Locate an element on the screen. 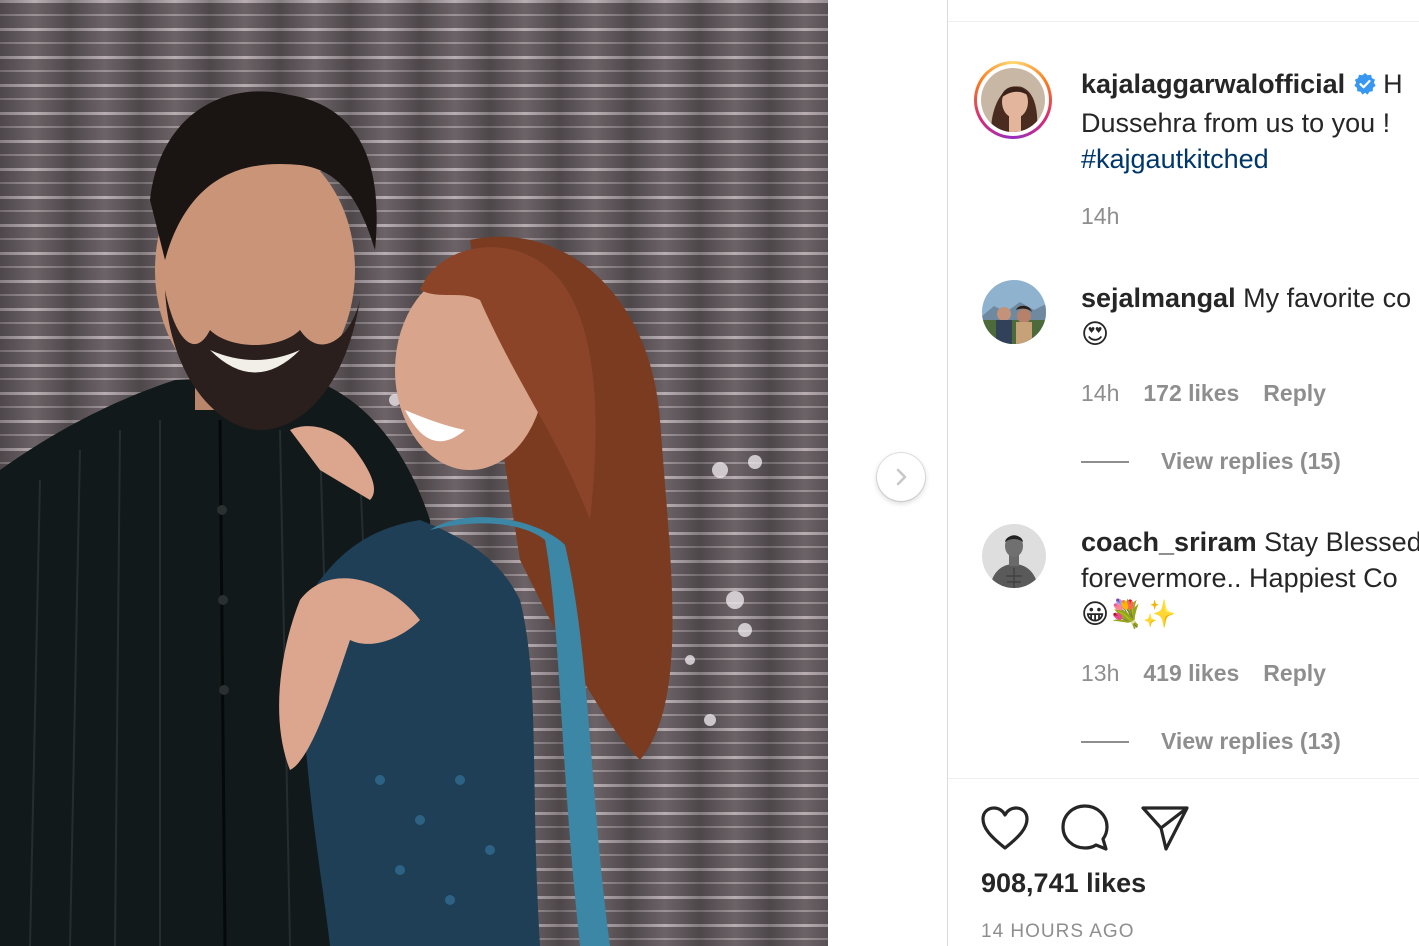  caption-meta: 14h is located at coordinates (1112, 216).